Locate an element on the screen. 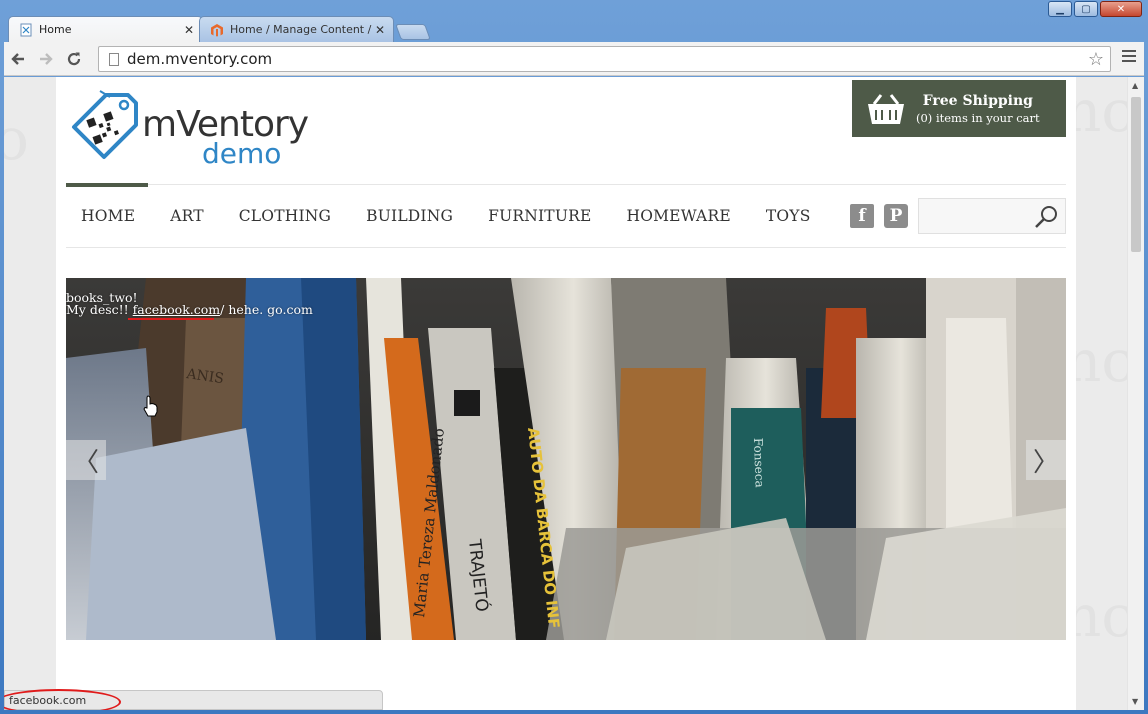 The width and height of the screenshot is (1148, 714). tab-manage-content: Home / Manage Content / Pa ✕ is located at coordinates (296, 29).